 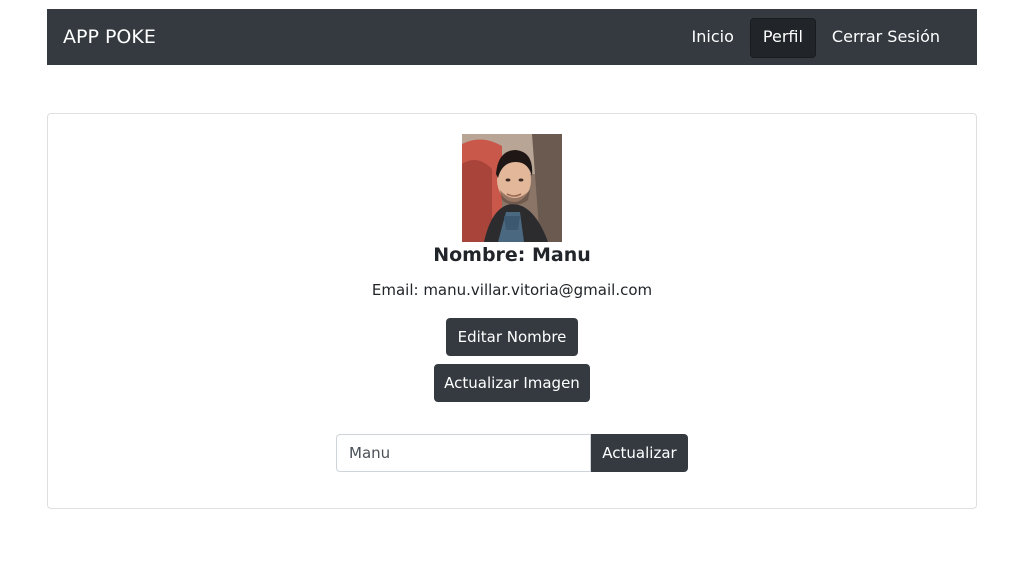 What do you see at coordinates (512, 37) in the screenshot?
I see `top-navbar: APP POKE Inicio Perfil Cerrar Sesión` at bounding box center [512, 37].